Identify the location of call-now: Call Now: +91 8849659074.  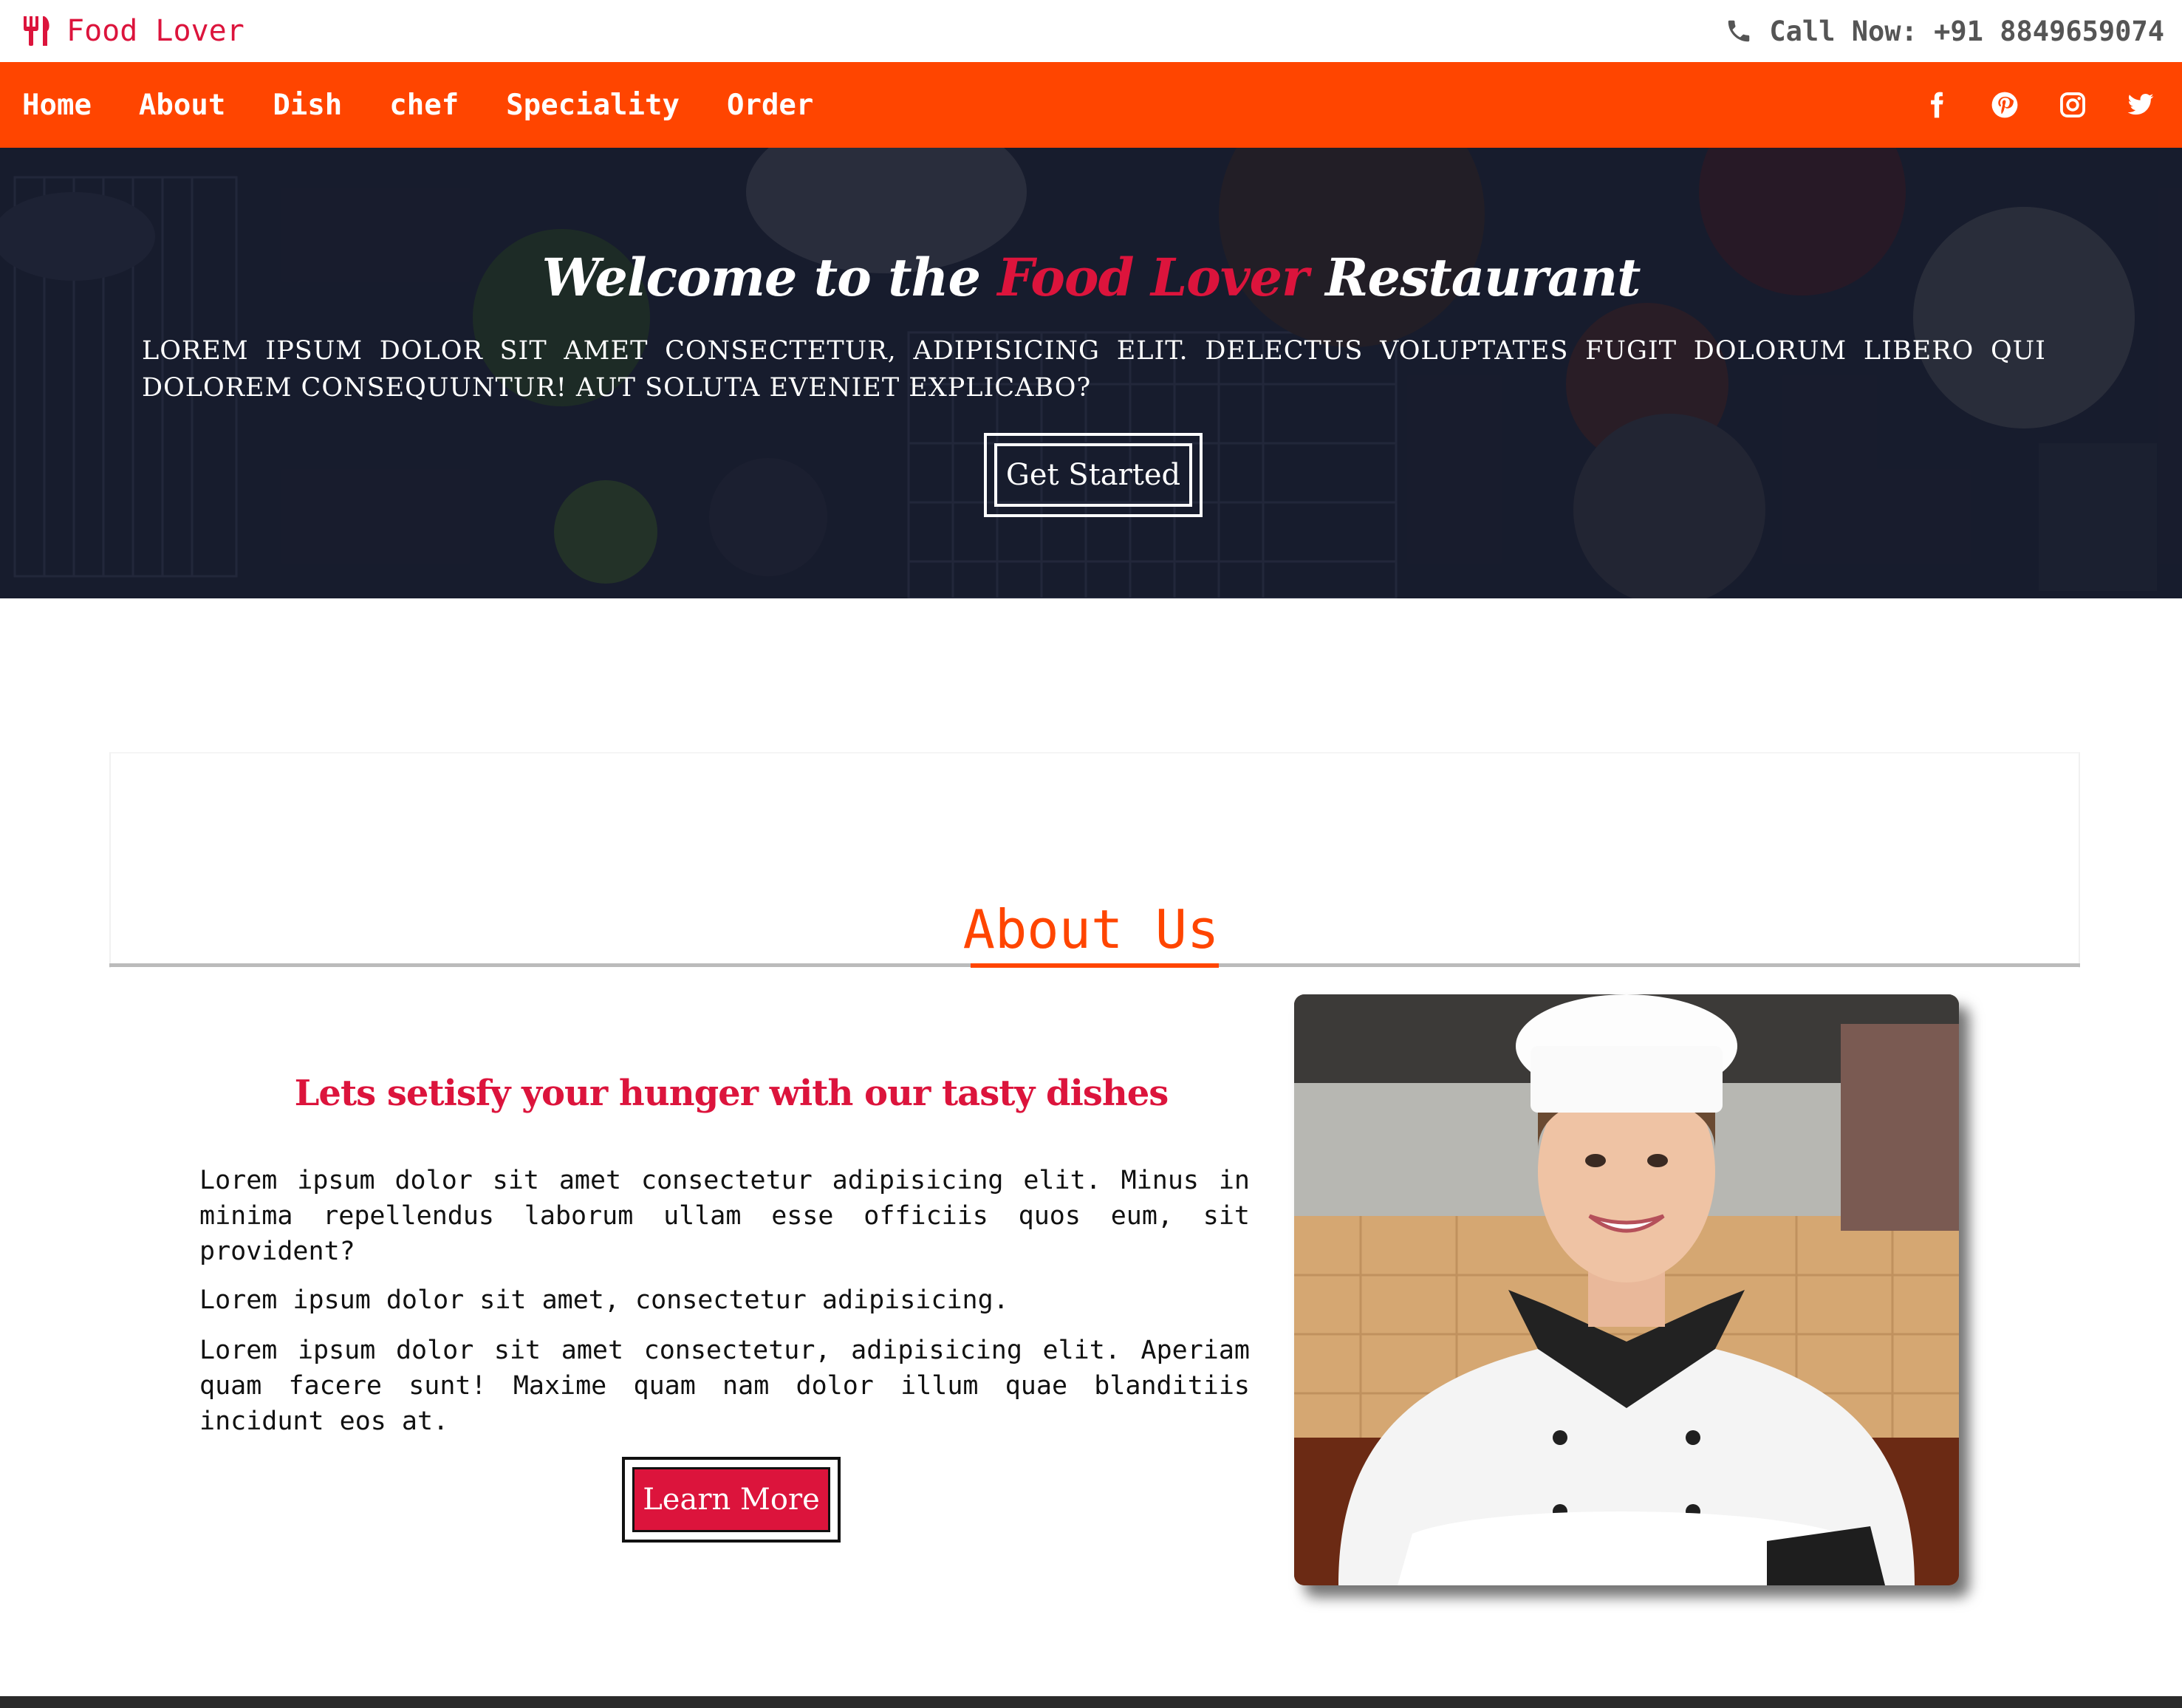
(1944, 31).